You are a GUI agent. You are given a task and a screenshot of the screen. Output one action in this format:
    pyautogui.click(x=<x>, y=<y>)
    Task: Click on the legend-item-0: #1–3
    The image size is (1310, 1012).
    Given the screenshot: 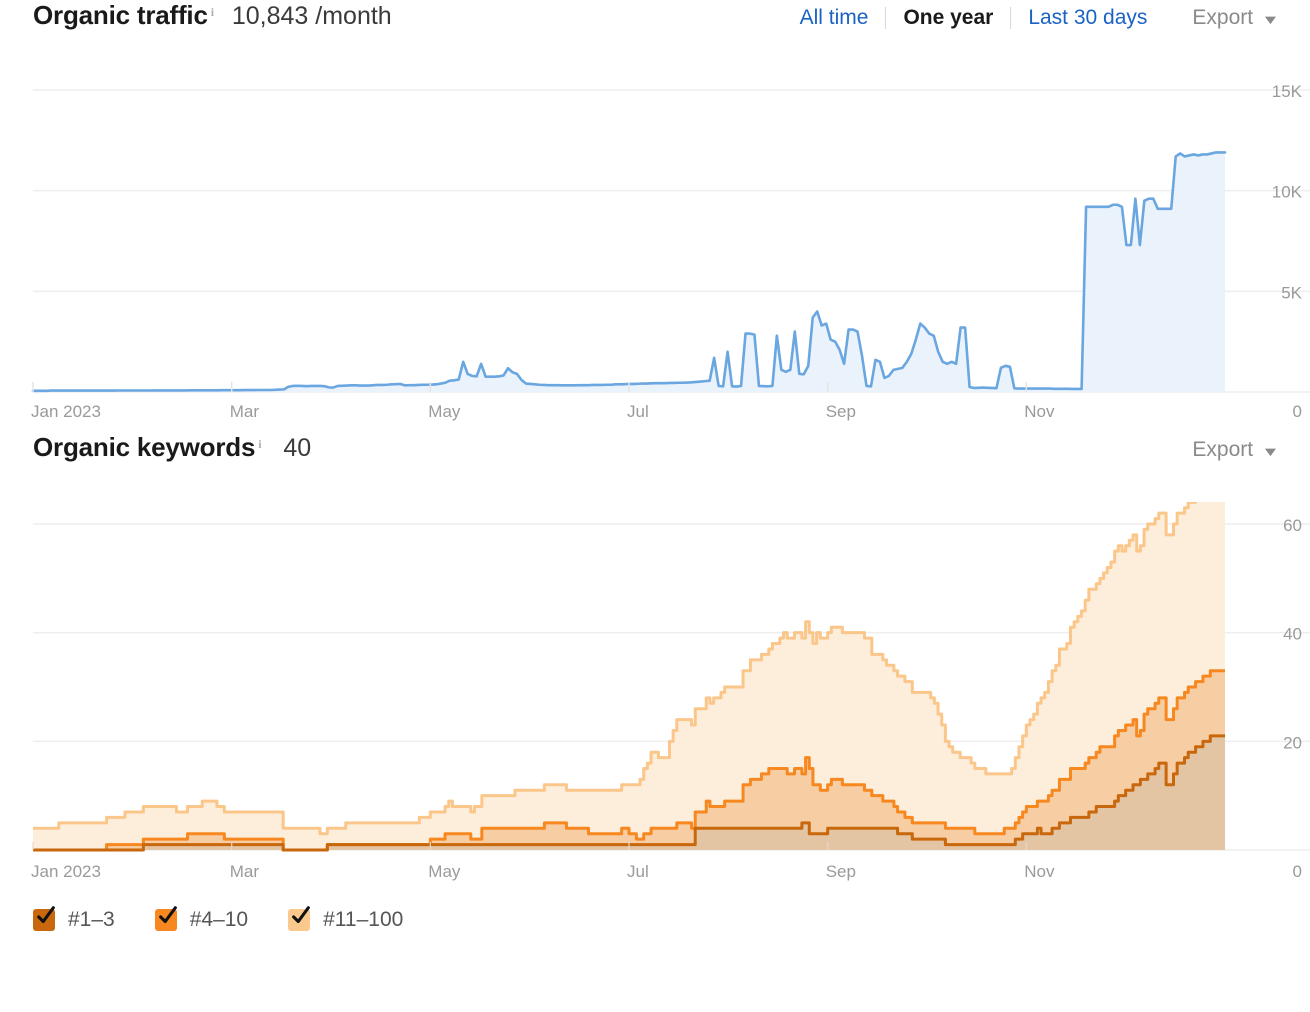 What is the action you would take?
    pyautogui.click(x=74, y=919)
    